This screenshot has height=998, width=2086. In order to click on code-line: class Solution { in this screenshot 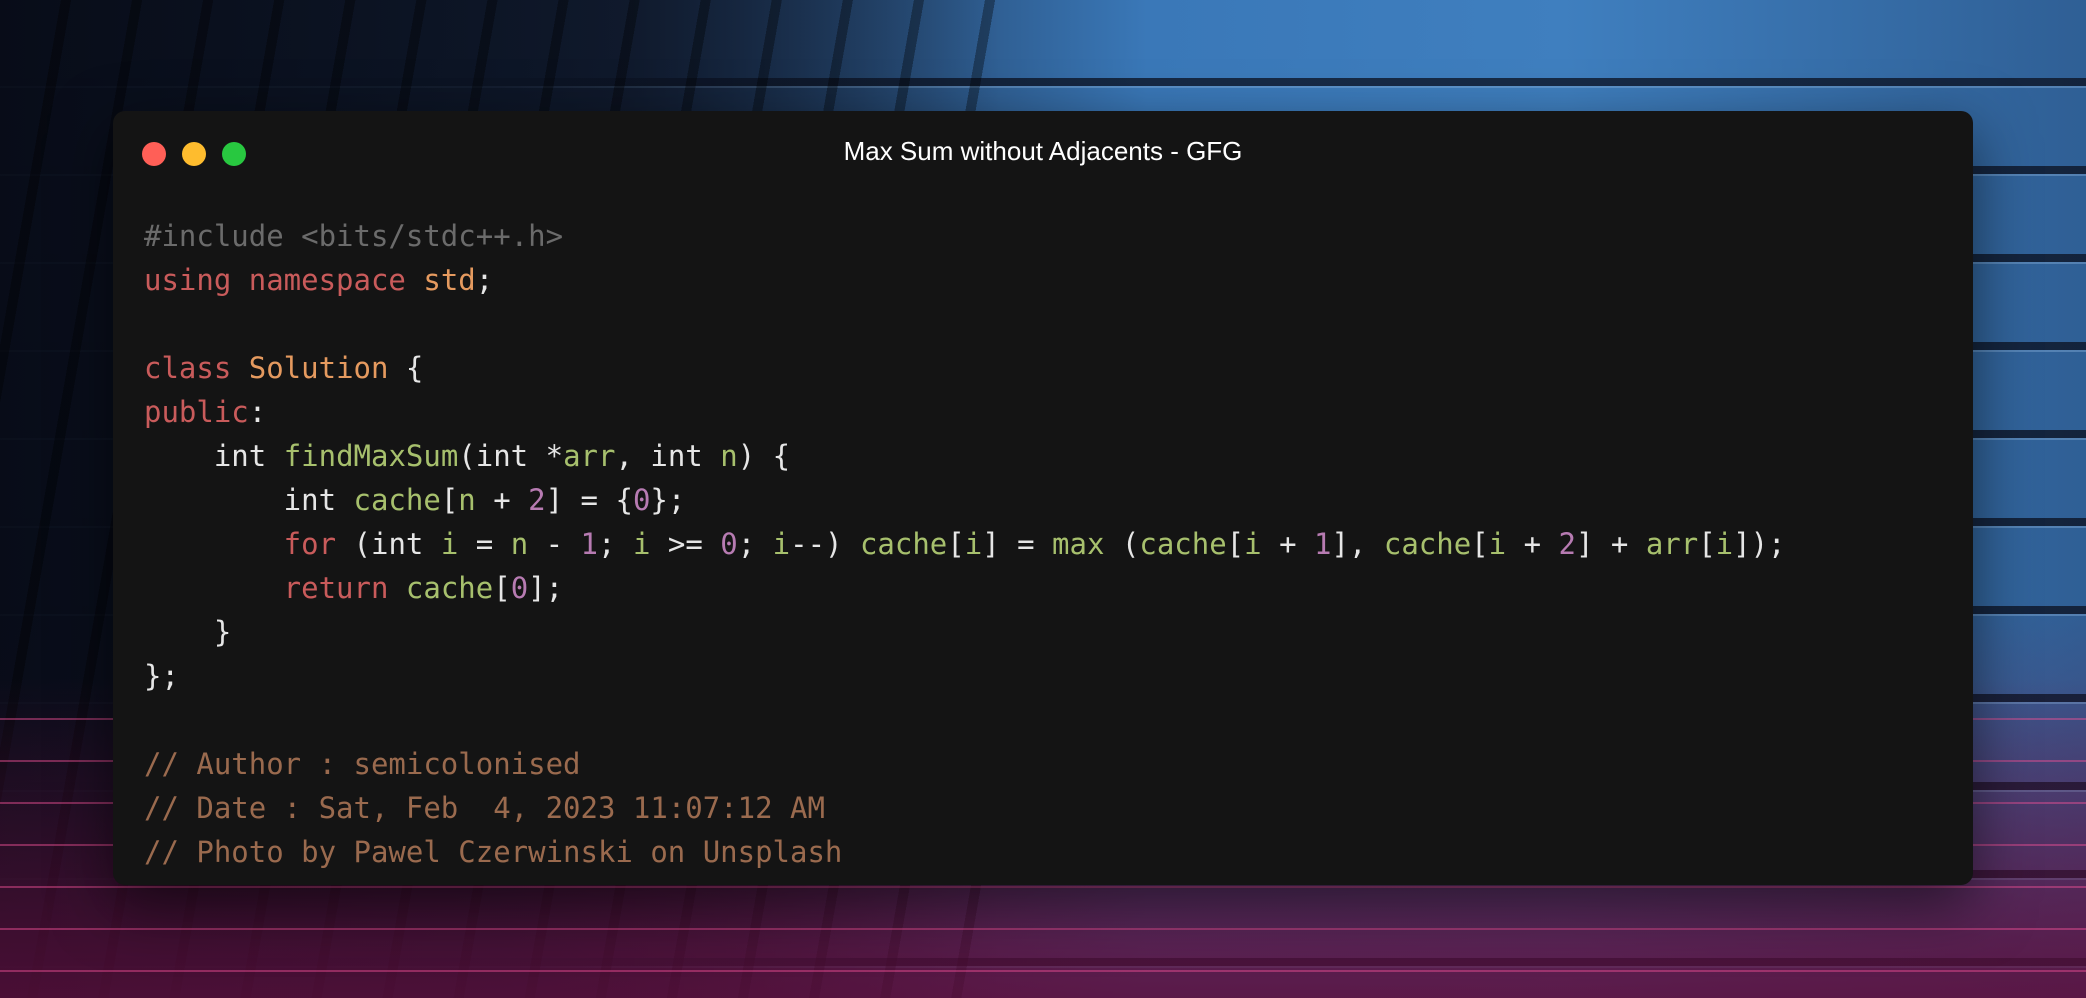, I will do `click(1048, 368)`.